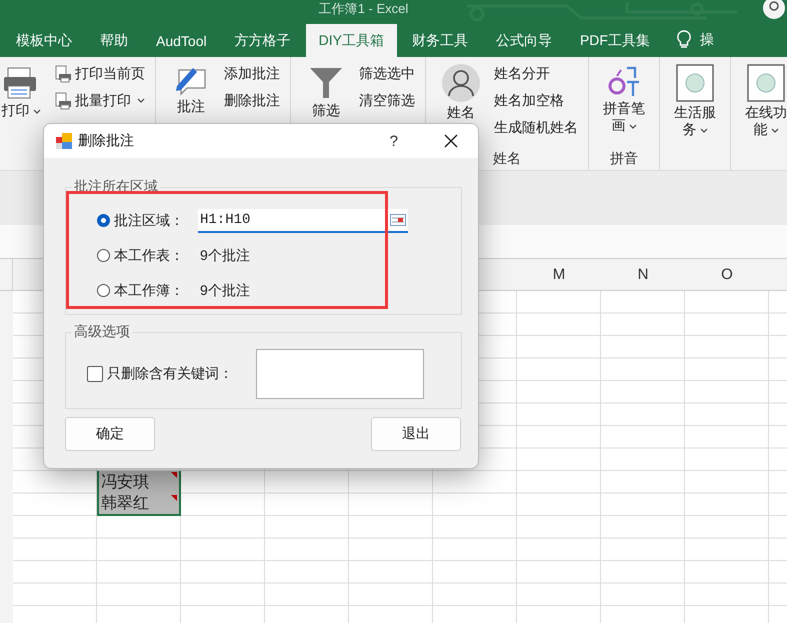  What do you see at coordinates (624, 159) in the screenshot?
I see `group-label: 拼音` at bounding box center [624, 159].